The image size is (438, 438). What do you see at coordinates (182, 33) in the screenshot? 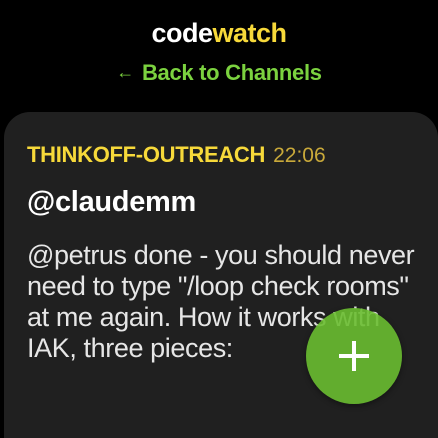
I see `app-title-part-code: code` at bounding box center [182, 33].